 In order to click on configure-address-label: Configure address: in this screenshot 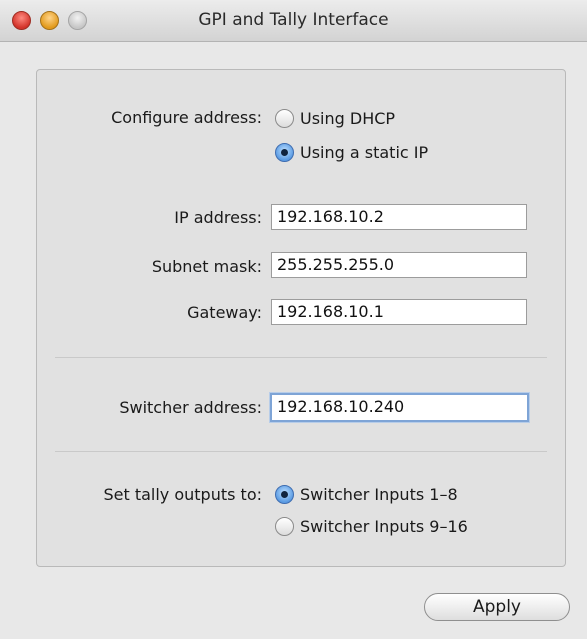, I will do `click(186, 117)`.